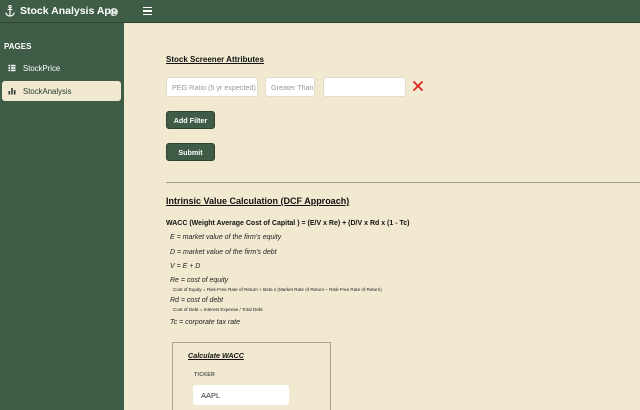 The width and height of the screenshot is (640, 410). What do you see at coordinates (147, 11) in the screenshot?
I see `hamburger-menu-icon` at bounding box center [147, 11].